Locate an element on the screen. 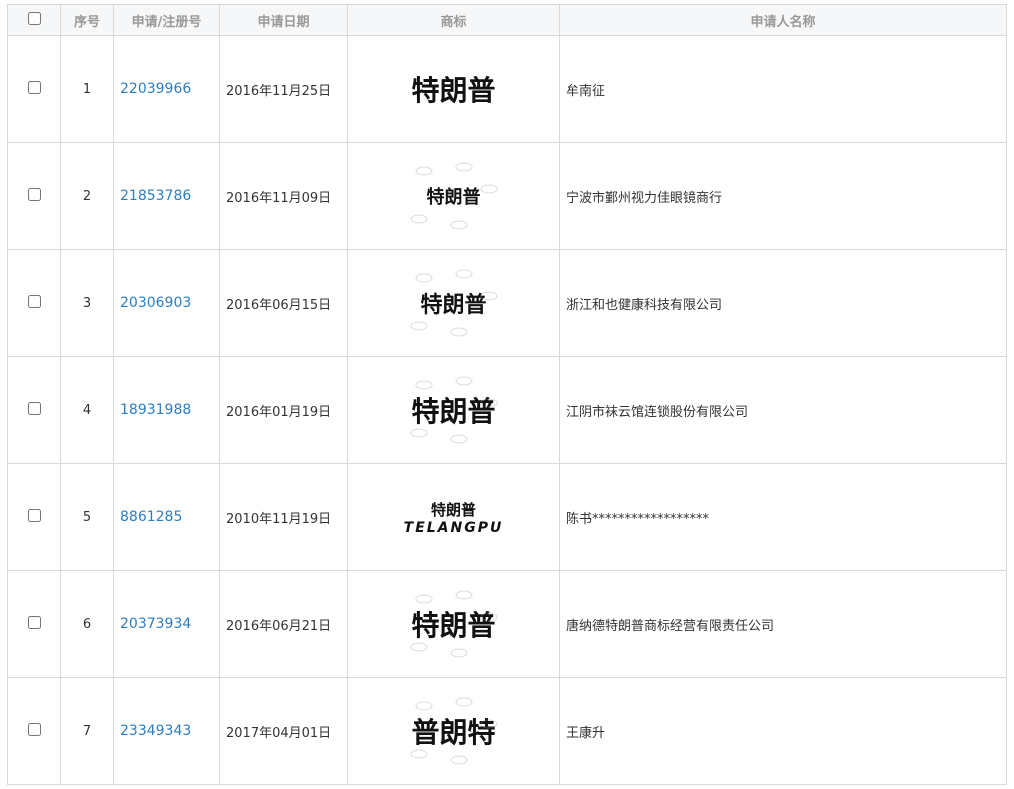 This screenshot has height=789, width=1014. row-reg-cell: 20373934 is located at coordinates (166, 624).